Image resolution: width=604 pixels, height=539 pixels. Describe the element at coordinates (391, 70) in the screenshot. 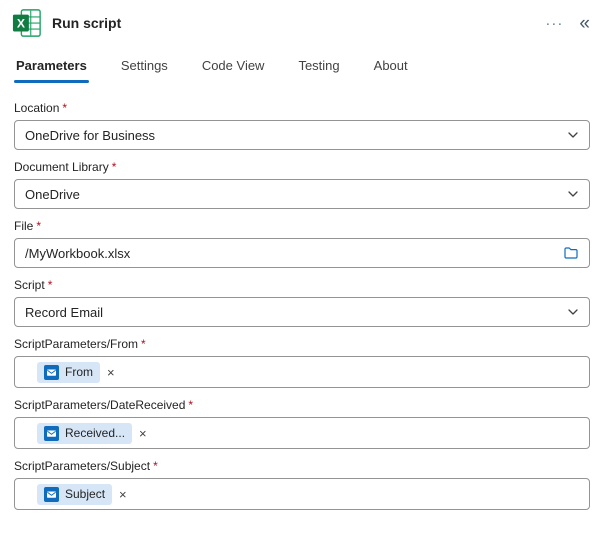

I see `tab-about: About` at that location.